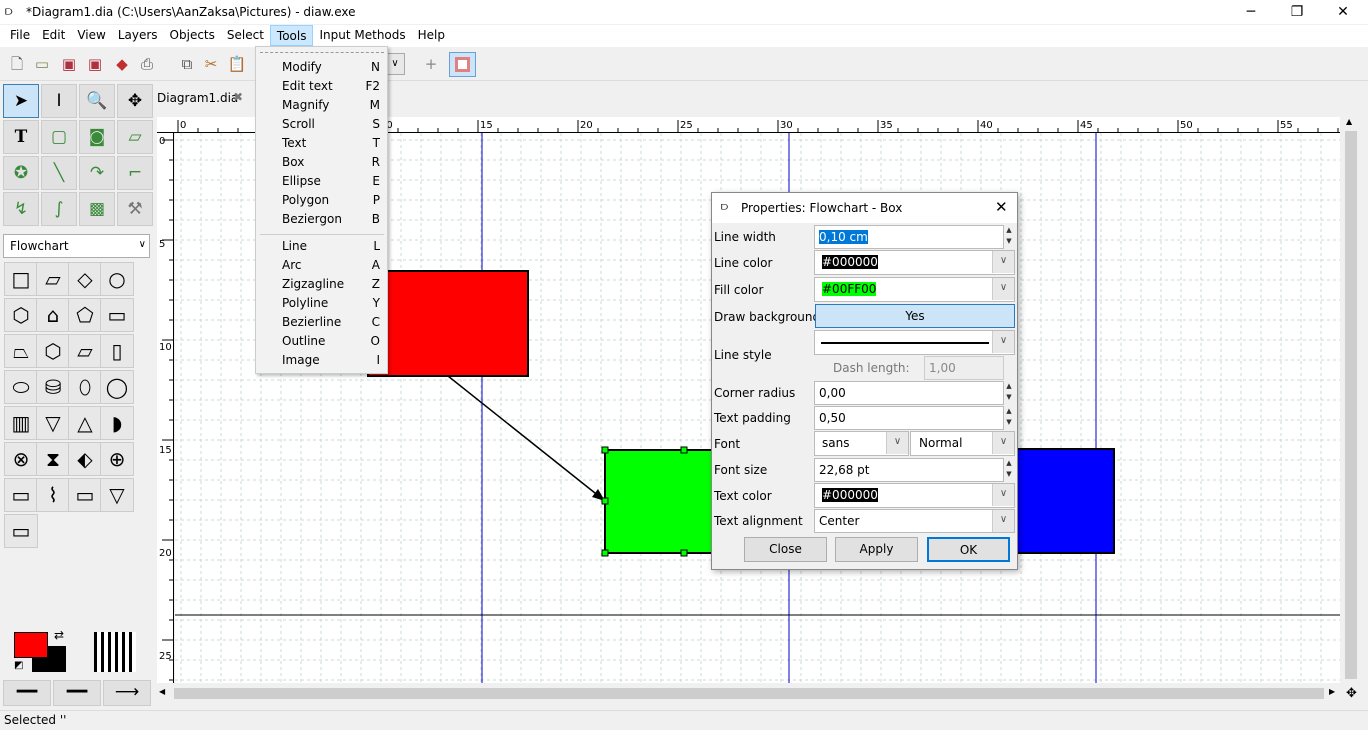 The width and height of the screenshot is (1368, 730). I want to click on menu-item-text: Text T, so click(332, 145).